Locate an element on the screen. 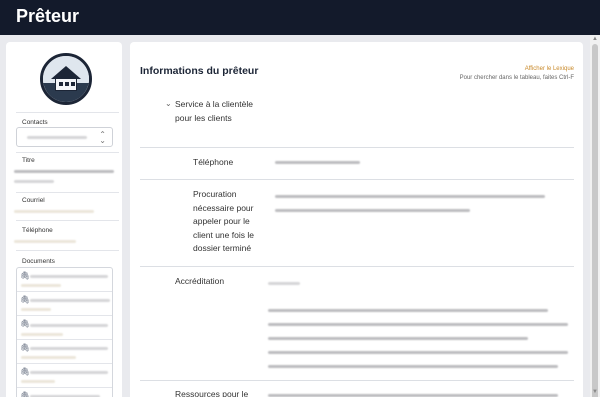 Image resolution: width=600 pixels, height=397 pixels. row-telephone-label: Téléphone is located at coordinates (213, 162).